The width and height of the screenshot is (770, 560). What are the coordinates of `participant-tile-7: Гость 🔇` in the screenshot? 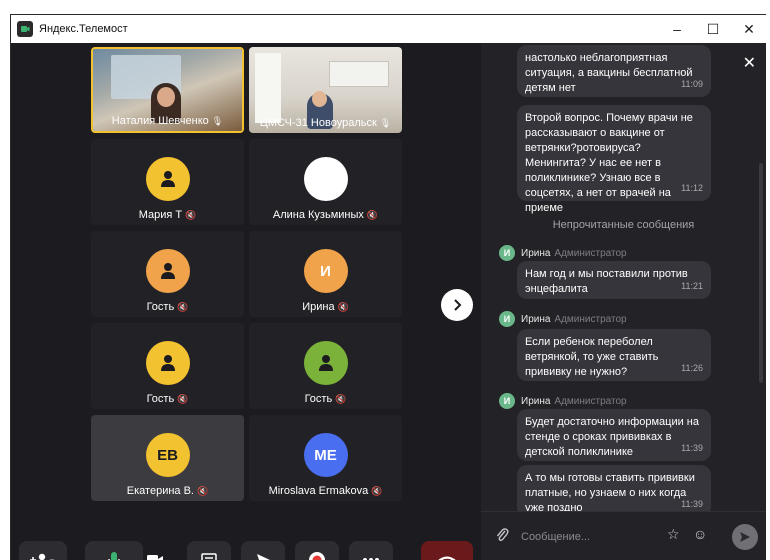 It's located at (167, 366).